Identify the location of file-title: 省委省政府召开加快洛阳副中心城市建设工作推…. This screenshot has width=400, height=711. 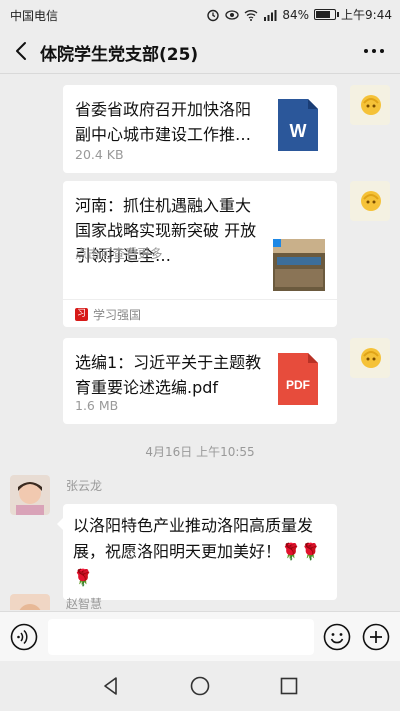
(163, 122).